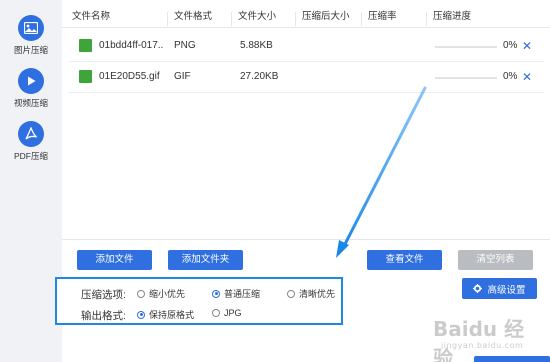 The height and width of the screenshot is (362, 550). What do you see at coordinates (189, 19) in the screenshot?
I see `header-file-format: 文件格式` at bounding box center [189, 19].